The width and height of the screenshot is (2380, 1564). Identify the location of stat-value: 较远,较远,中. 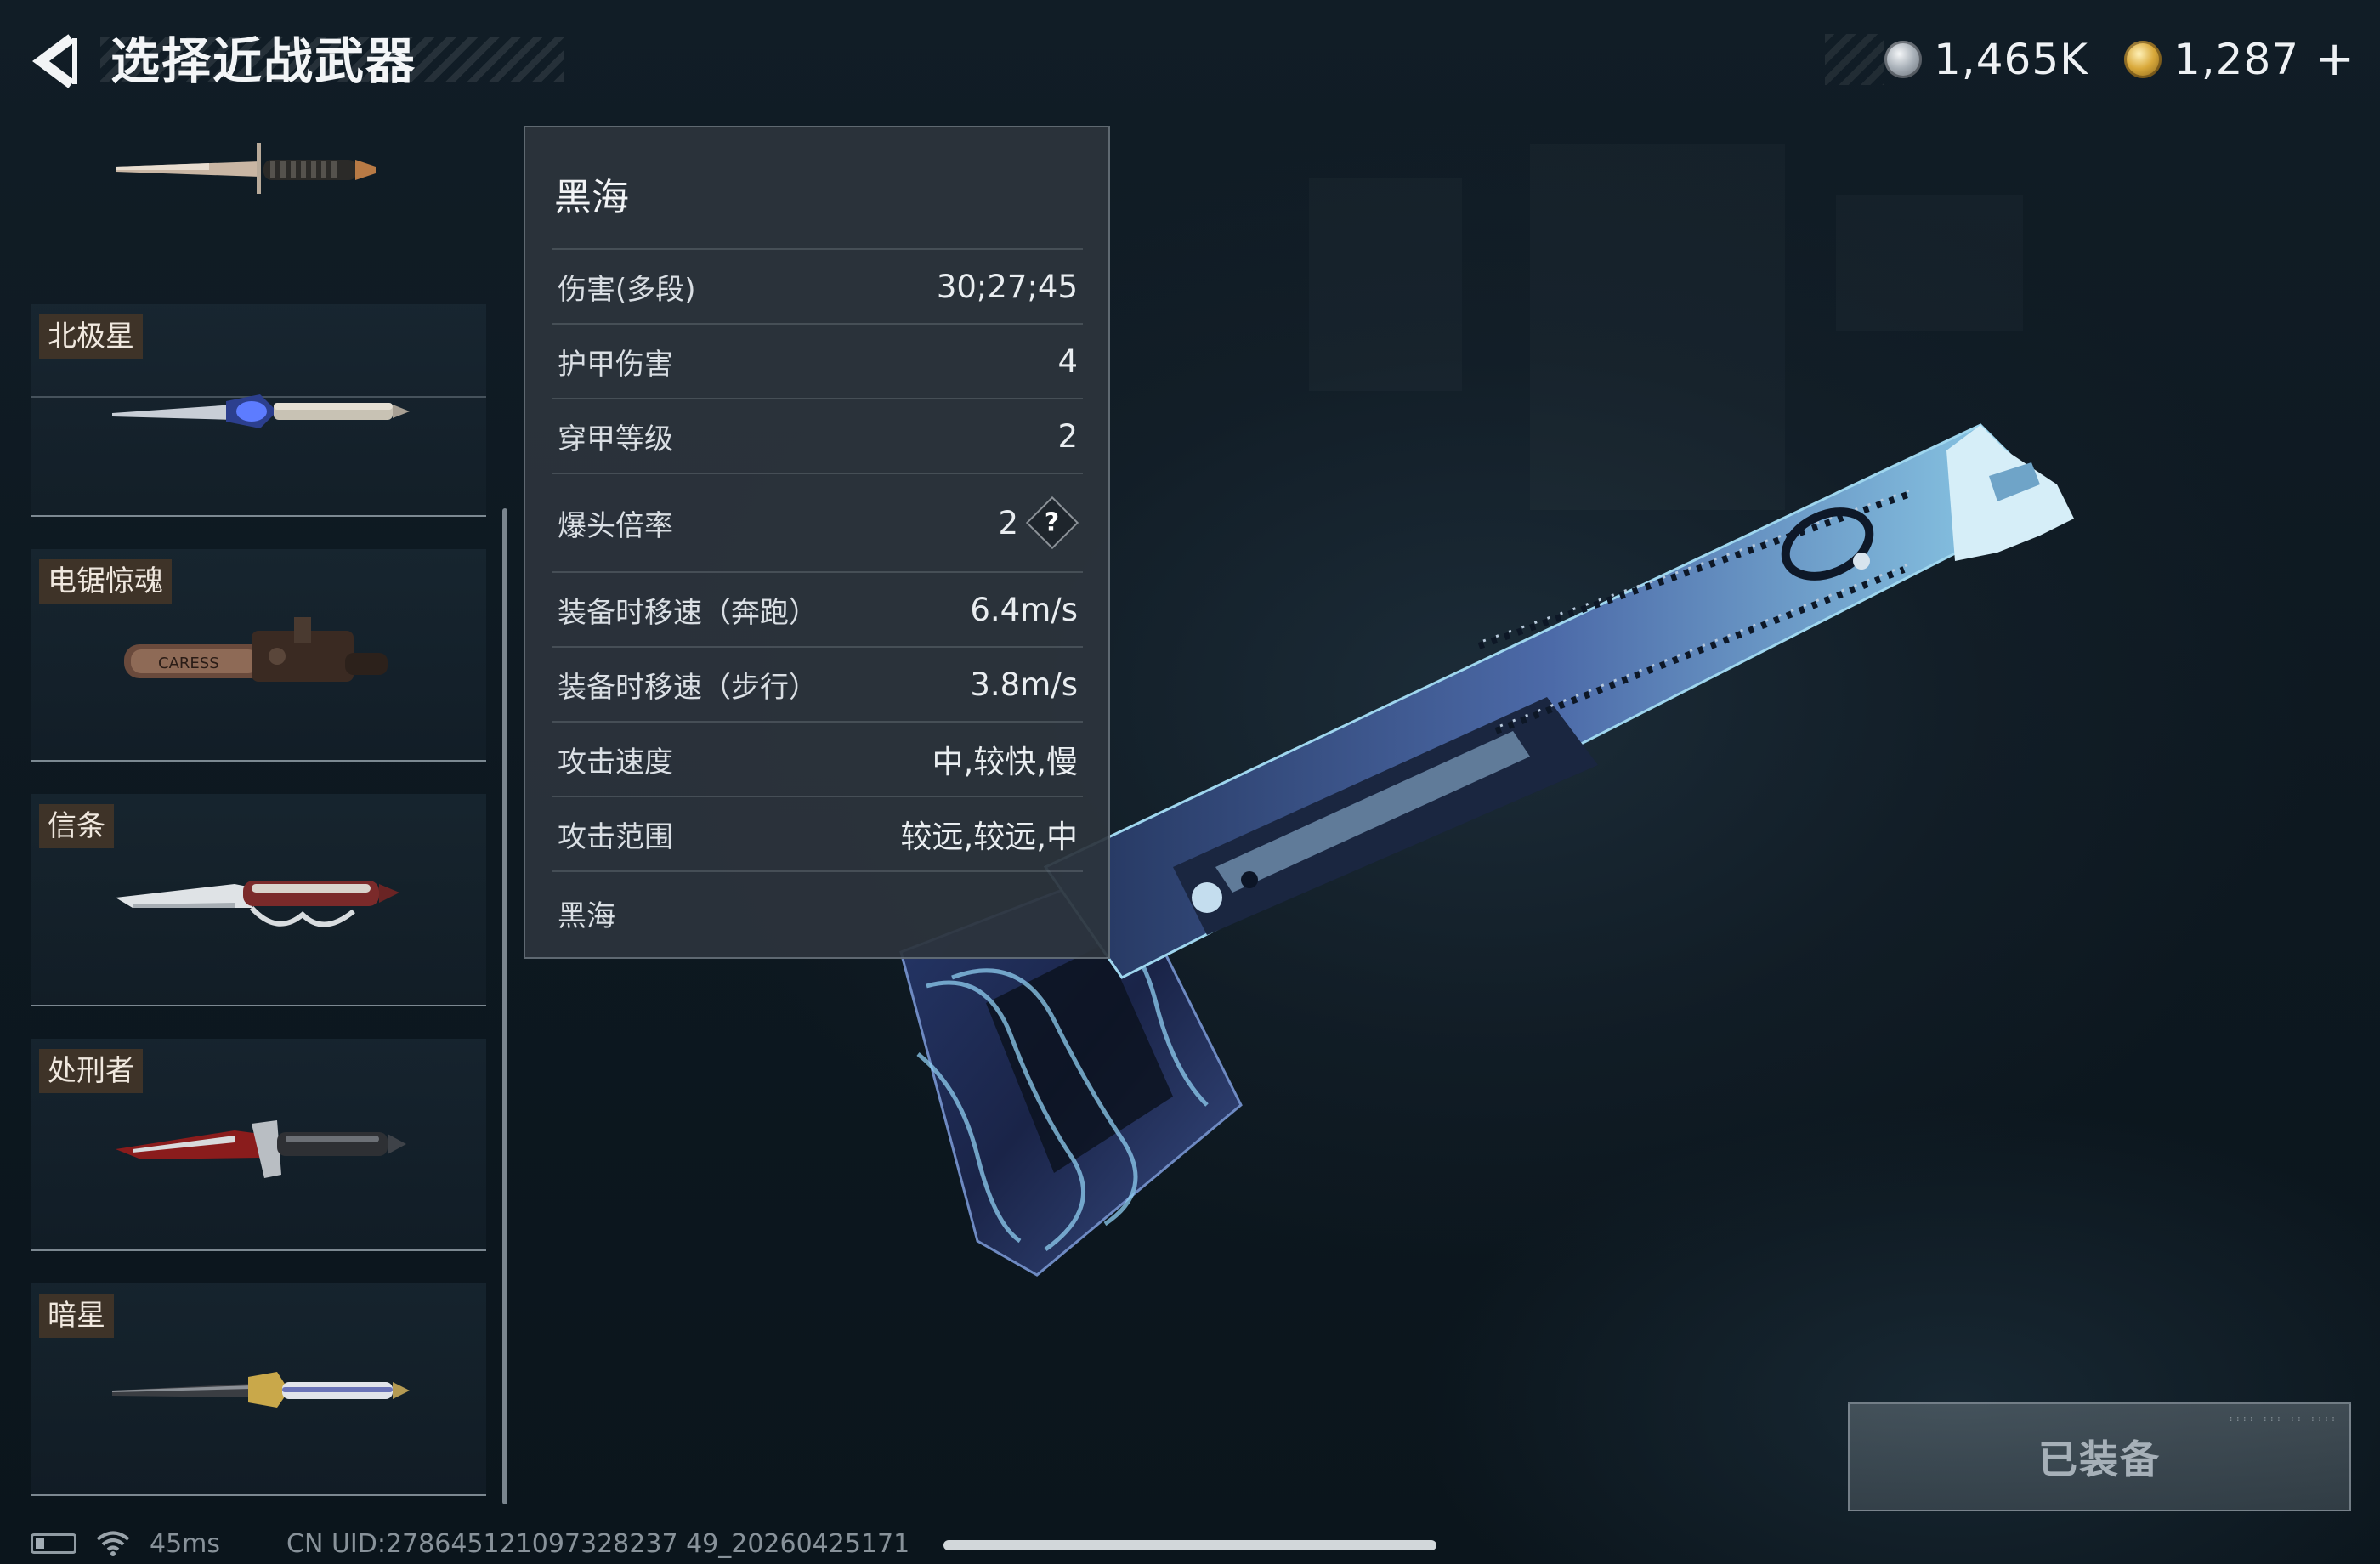
(989, 834).